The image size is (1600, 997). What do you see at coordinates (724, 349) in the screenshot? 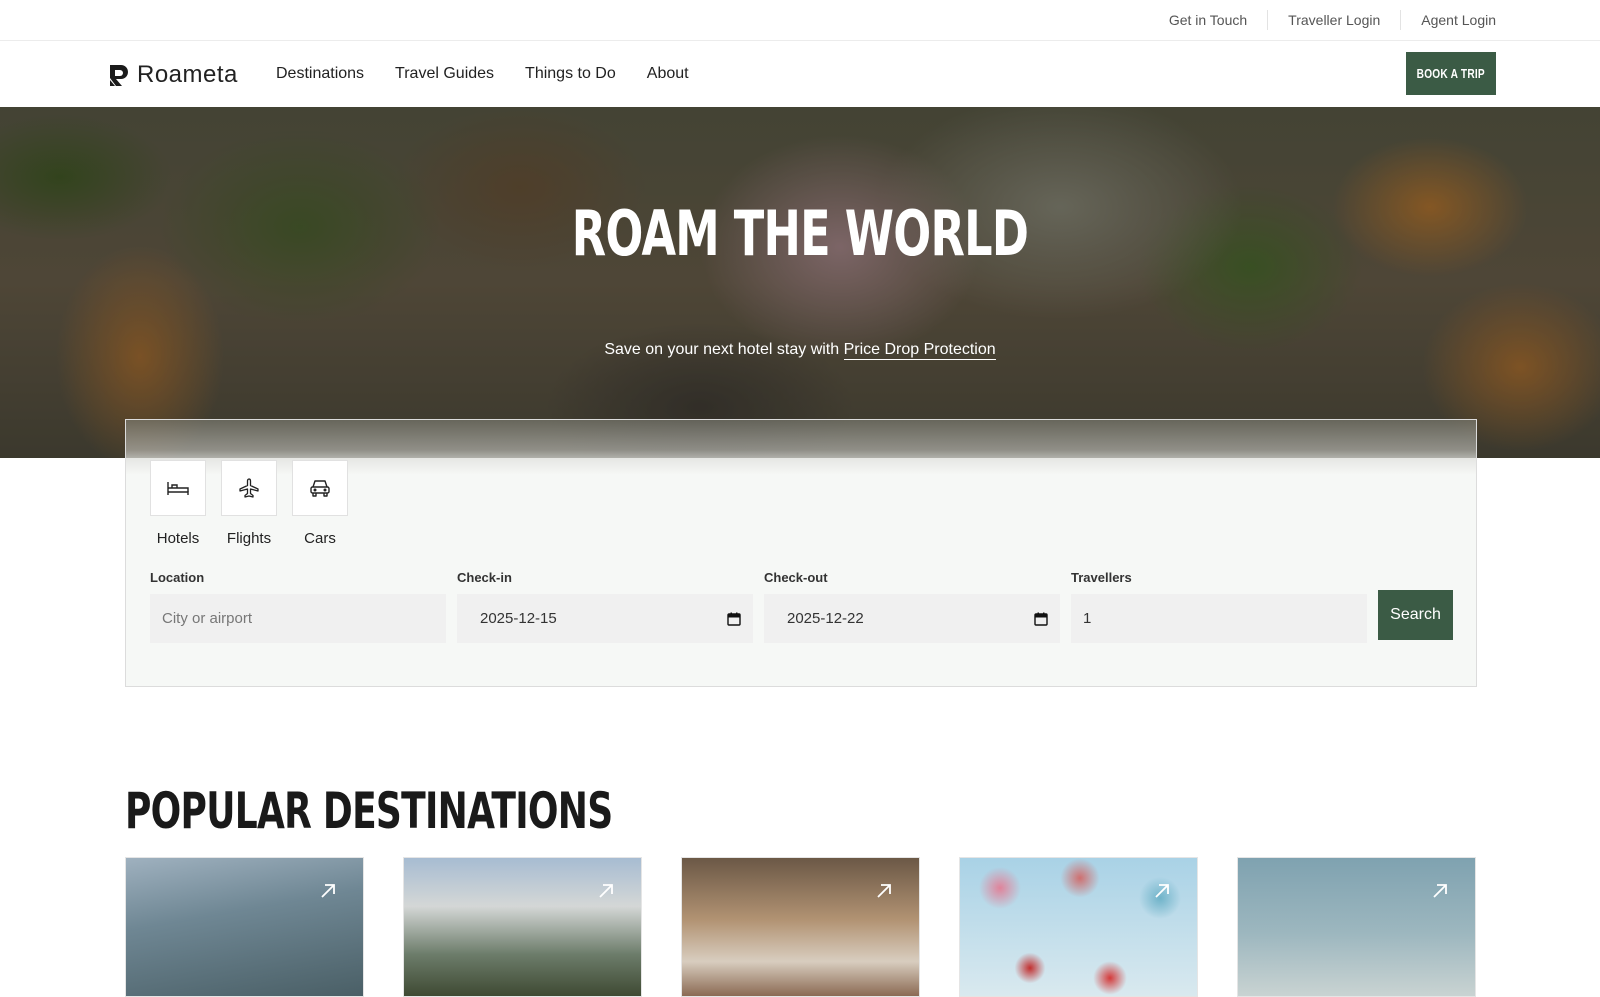
I see `hero-subtitle-text: Save on your next hotel stay with` at bounding box center [724, 349].